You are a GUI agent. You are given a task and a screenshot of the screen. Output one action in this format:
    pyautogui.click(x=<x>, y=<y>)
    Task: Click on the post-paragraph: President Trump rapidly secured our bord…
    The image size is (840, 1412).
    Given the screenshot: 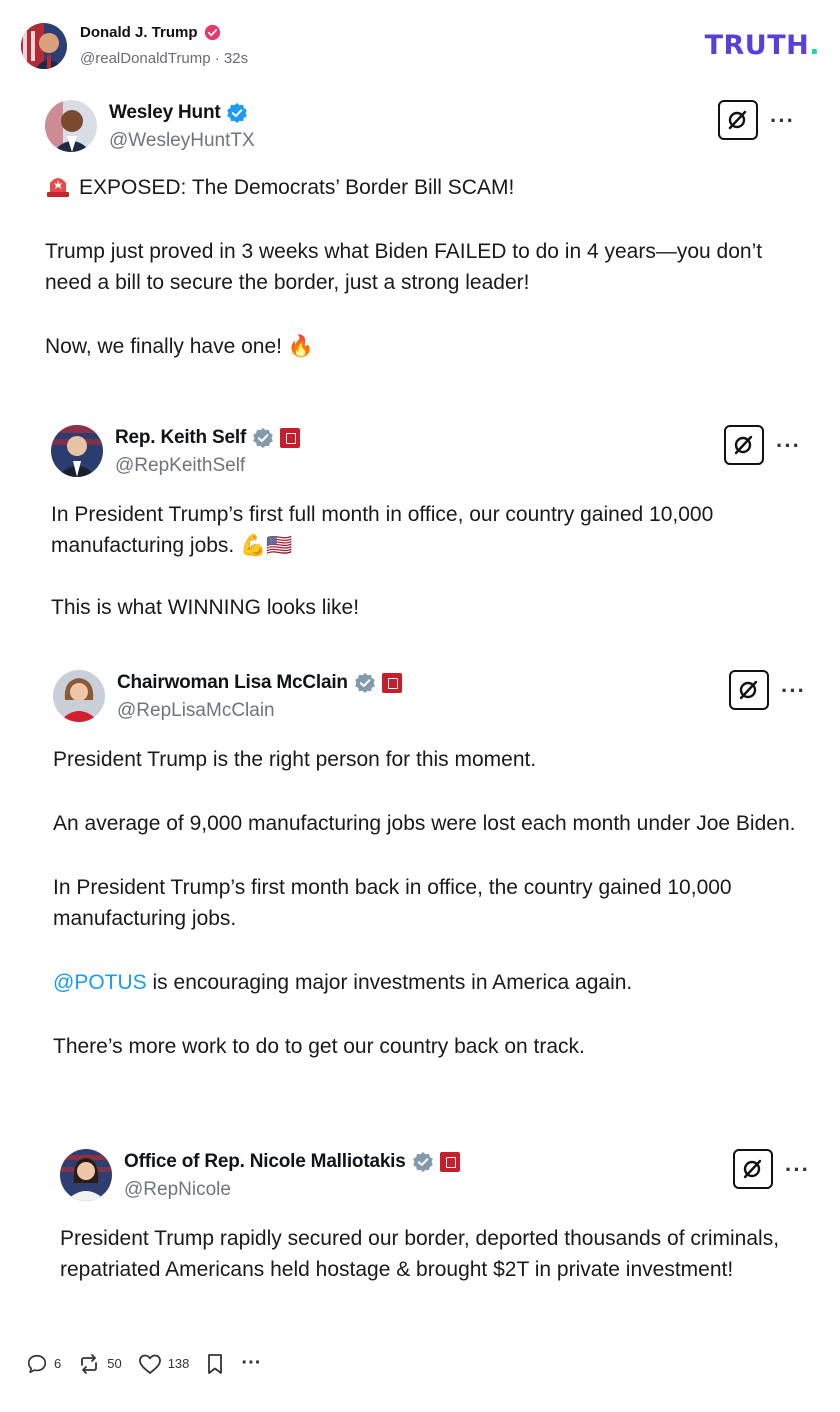 What is the action you would take?
    pyautogui.click(x=420, y=1254)
    